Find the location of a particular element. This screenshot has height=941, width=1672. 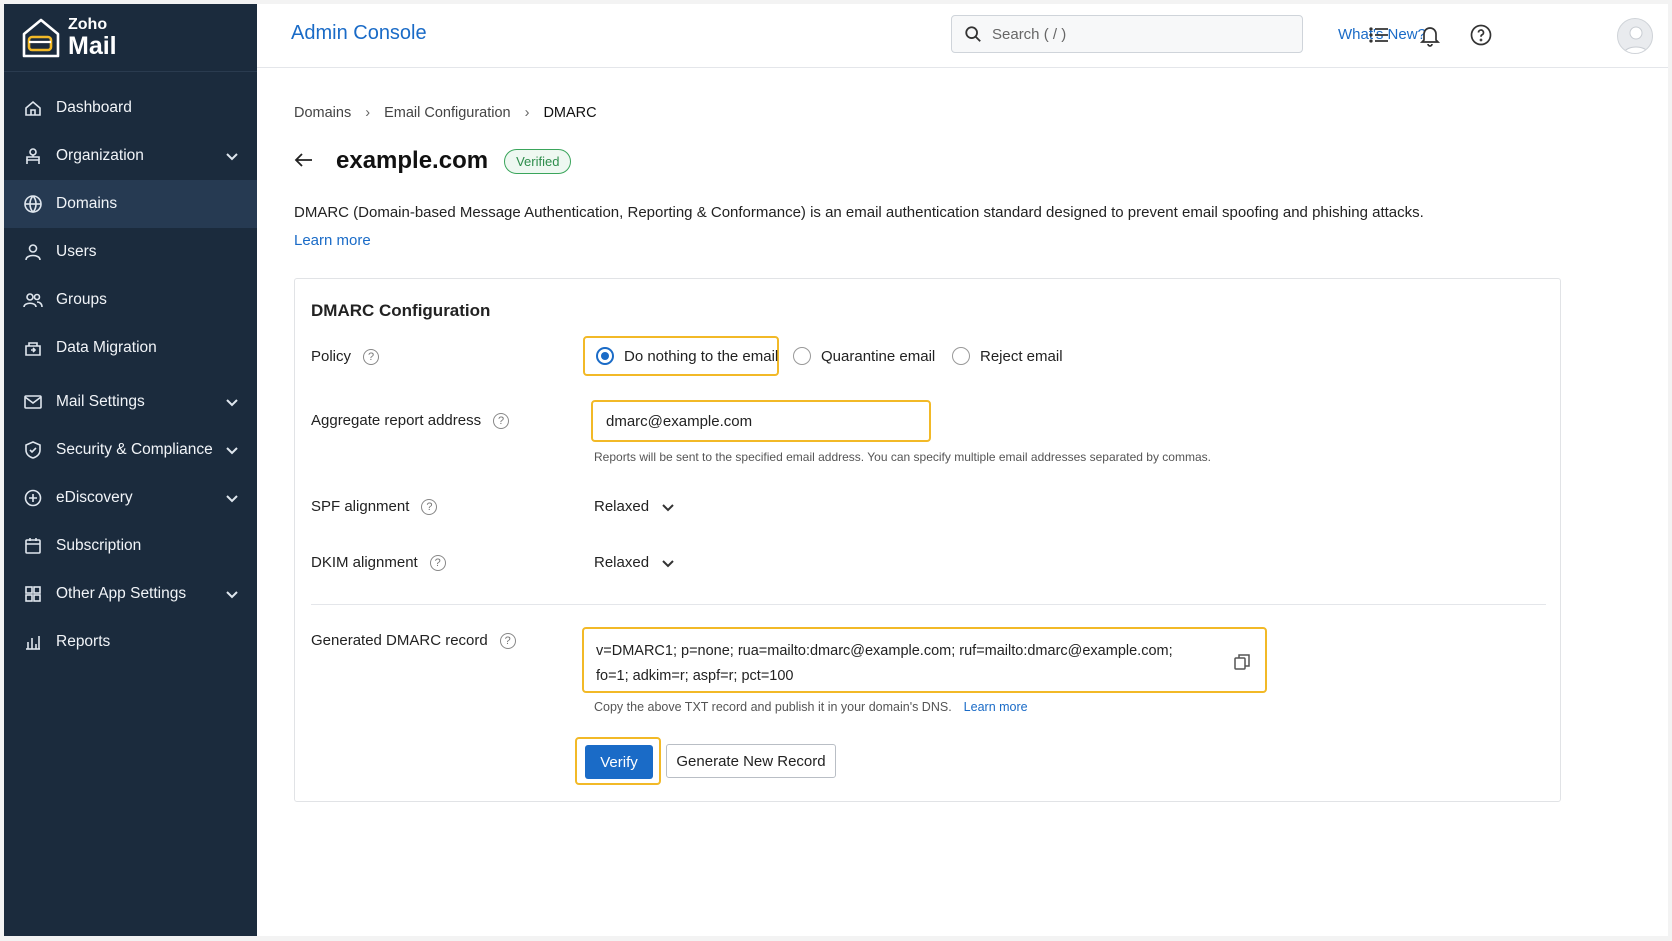

breadcrumb-email-configuration: Email Configuration is located at coordinates (447, 113).